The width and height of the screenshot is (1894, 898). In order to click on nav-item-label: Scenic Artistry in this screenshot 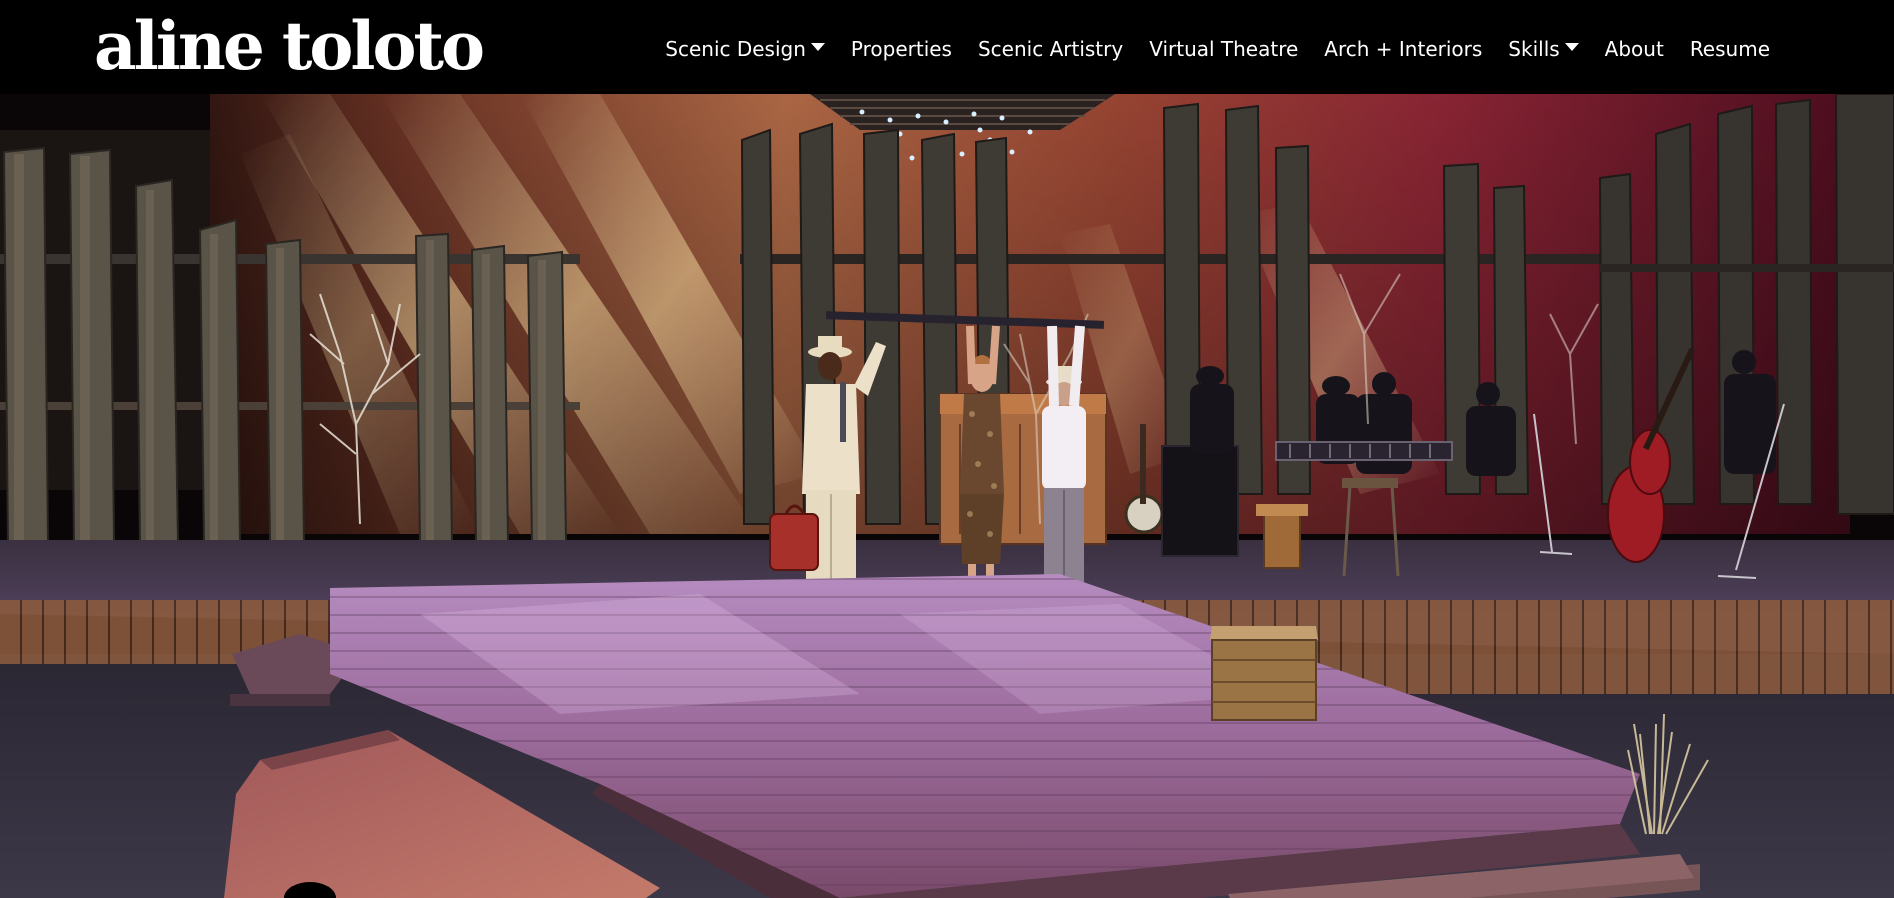, I will do `click(1050, 49)`.